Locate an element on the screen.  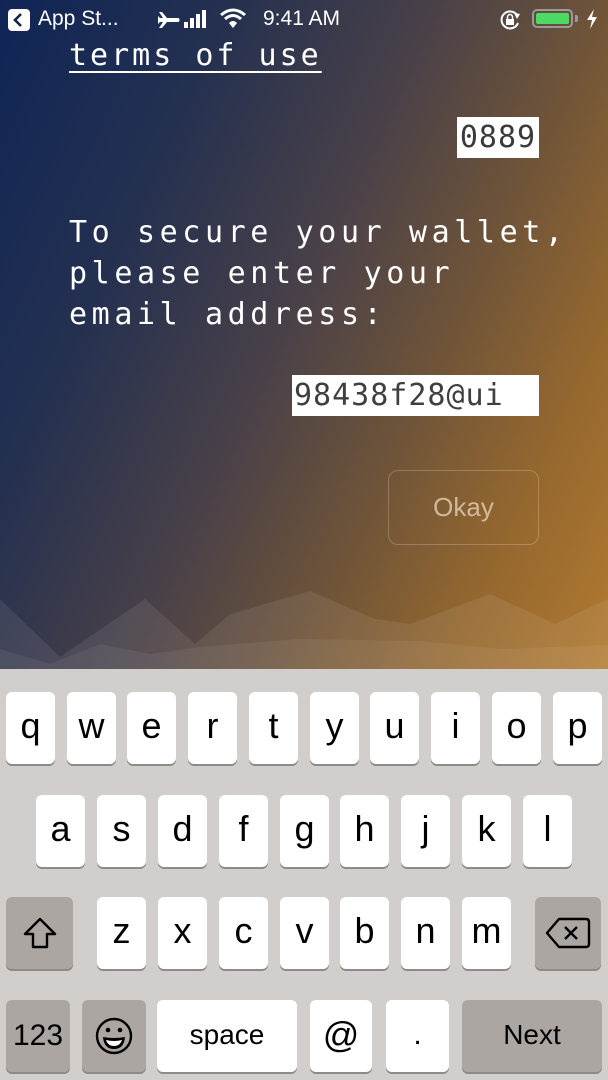
battery-icon is located at coordinates (552, 18).